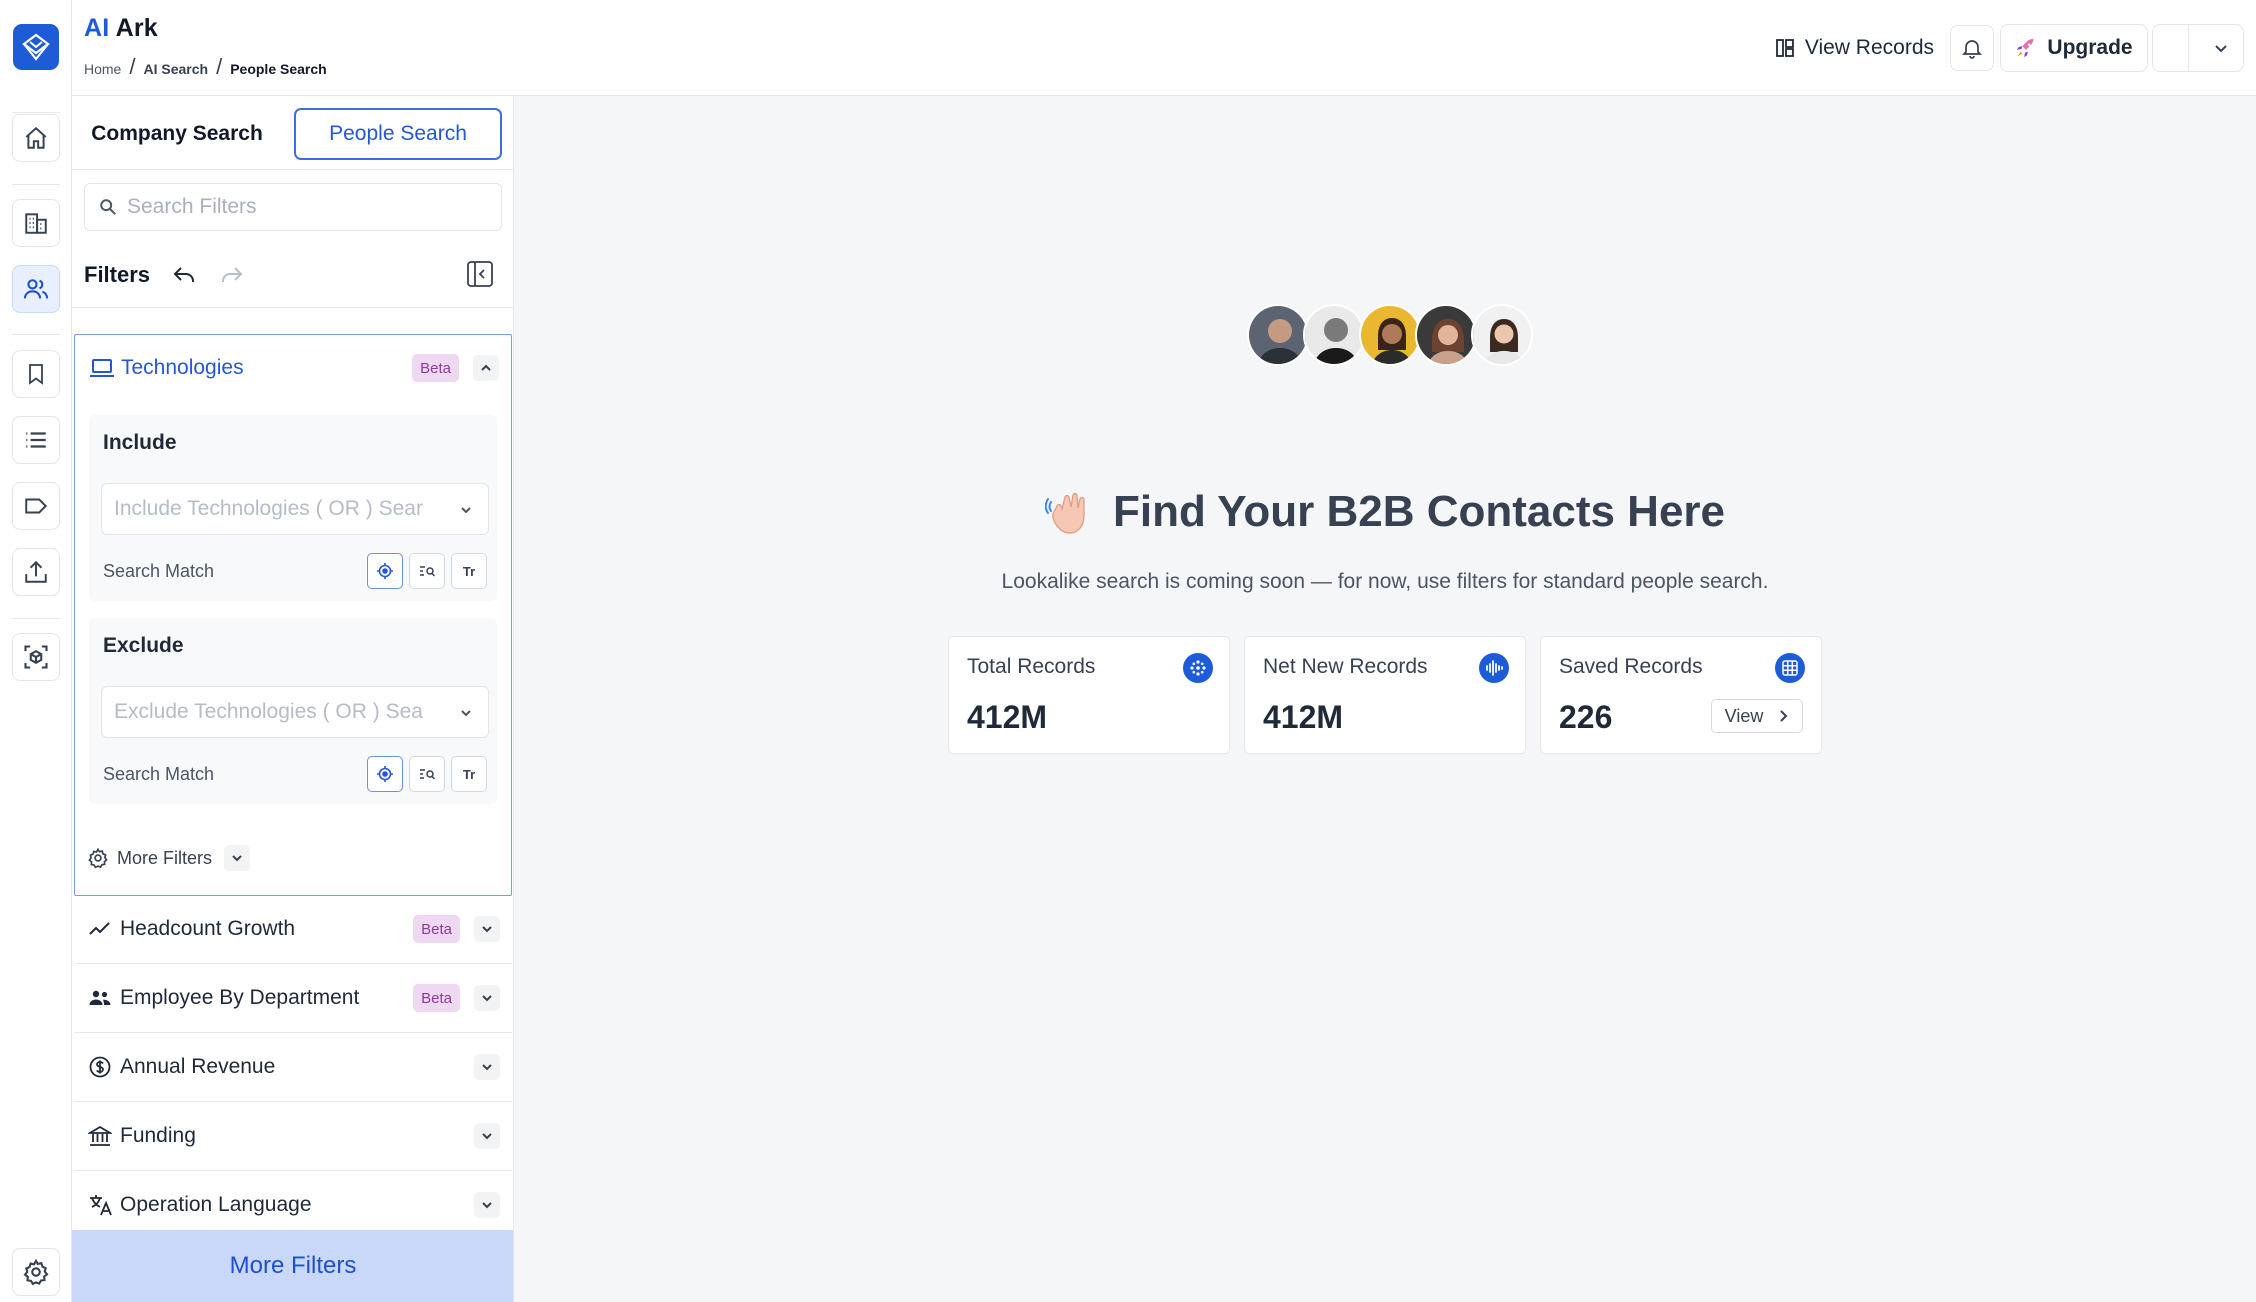  What do you see at coordinates (1744, 715) in the screenshot?
I see `view-label: View` at bounding box center [1744, 715].